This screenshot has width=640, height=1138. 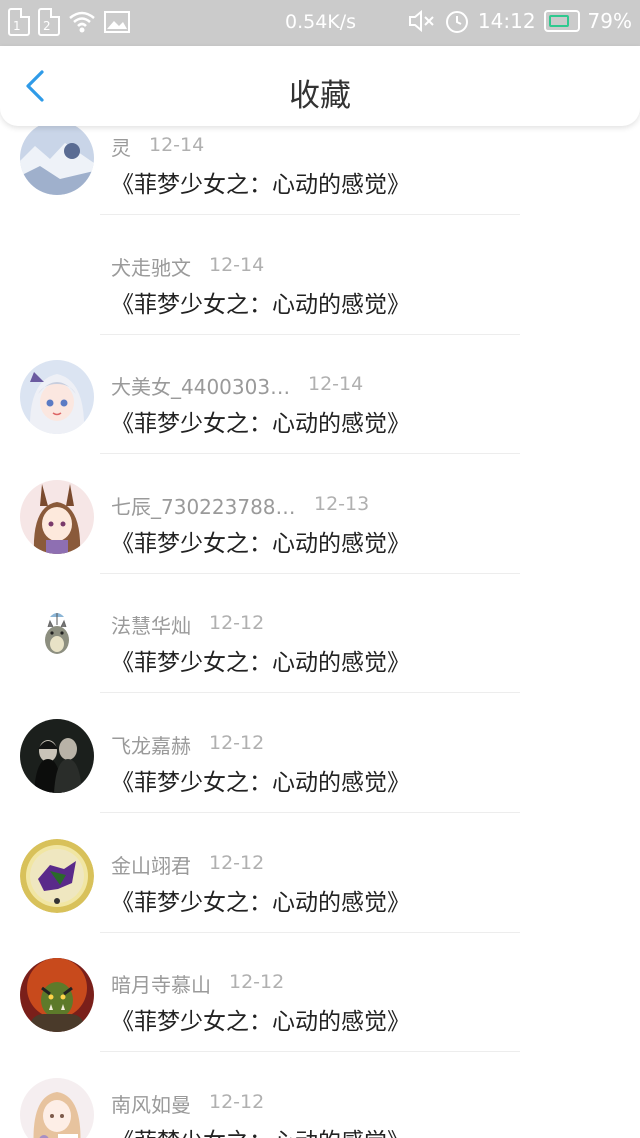 I want to click on clock-time: 14:12, so click(x=506, y=21).